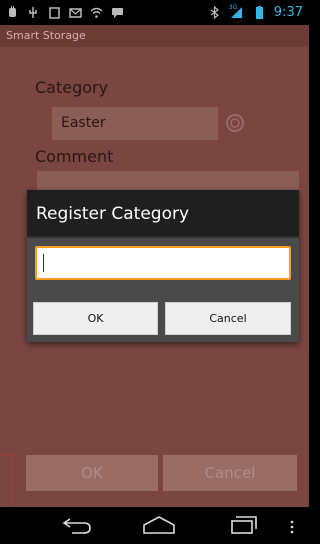 The image size is (320, 544). What do you see at coordinates (54, 12) in the screenshot?
I see `sd-card-icon` at bounding box center [54, 12].